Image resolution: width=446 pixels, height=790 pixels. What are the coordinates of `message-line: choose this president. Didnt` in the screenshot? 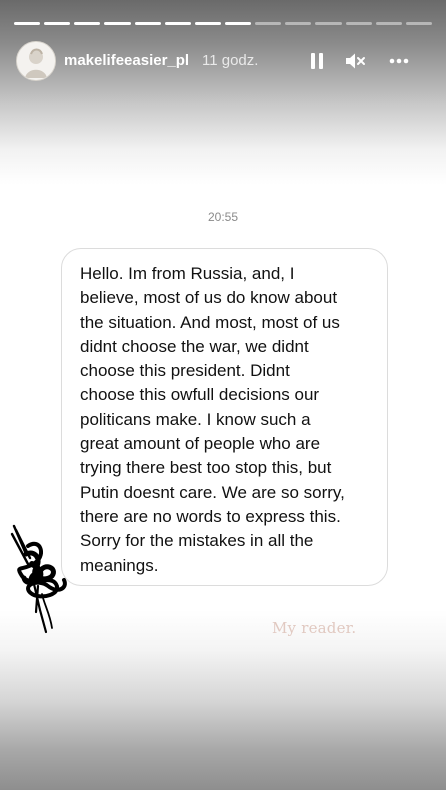 It's located at (185, 371).